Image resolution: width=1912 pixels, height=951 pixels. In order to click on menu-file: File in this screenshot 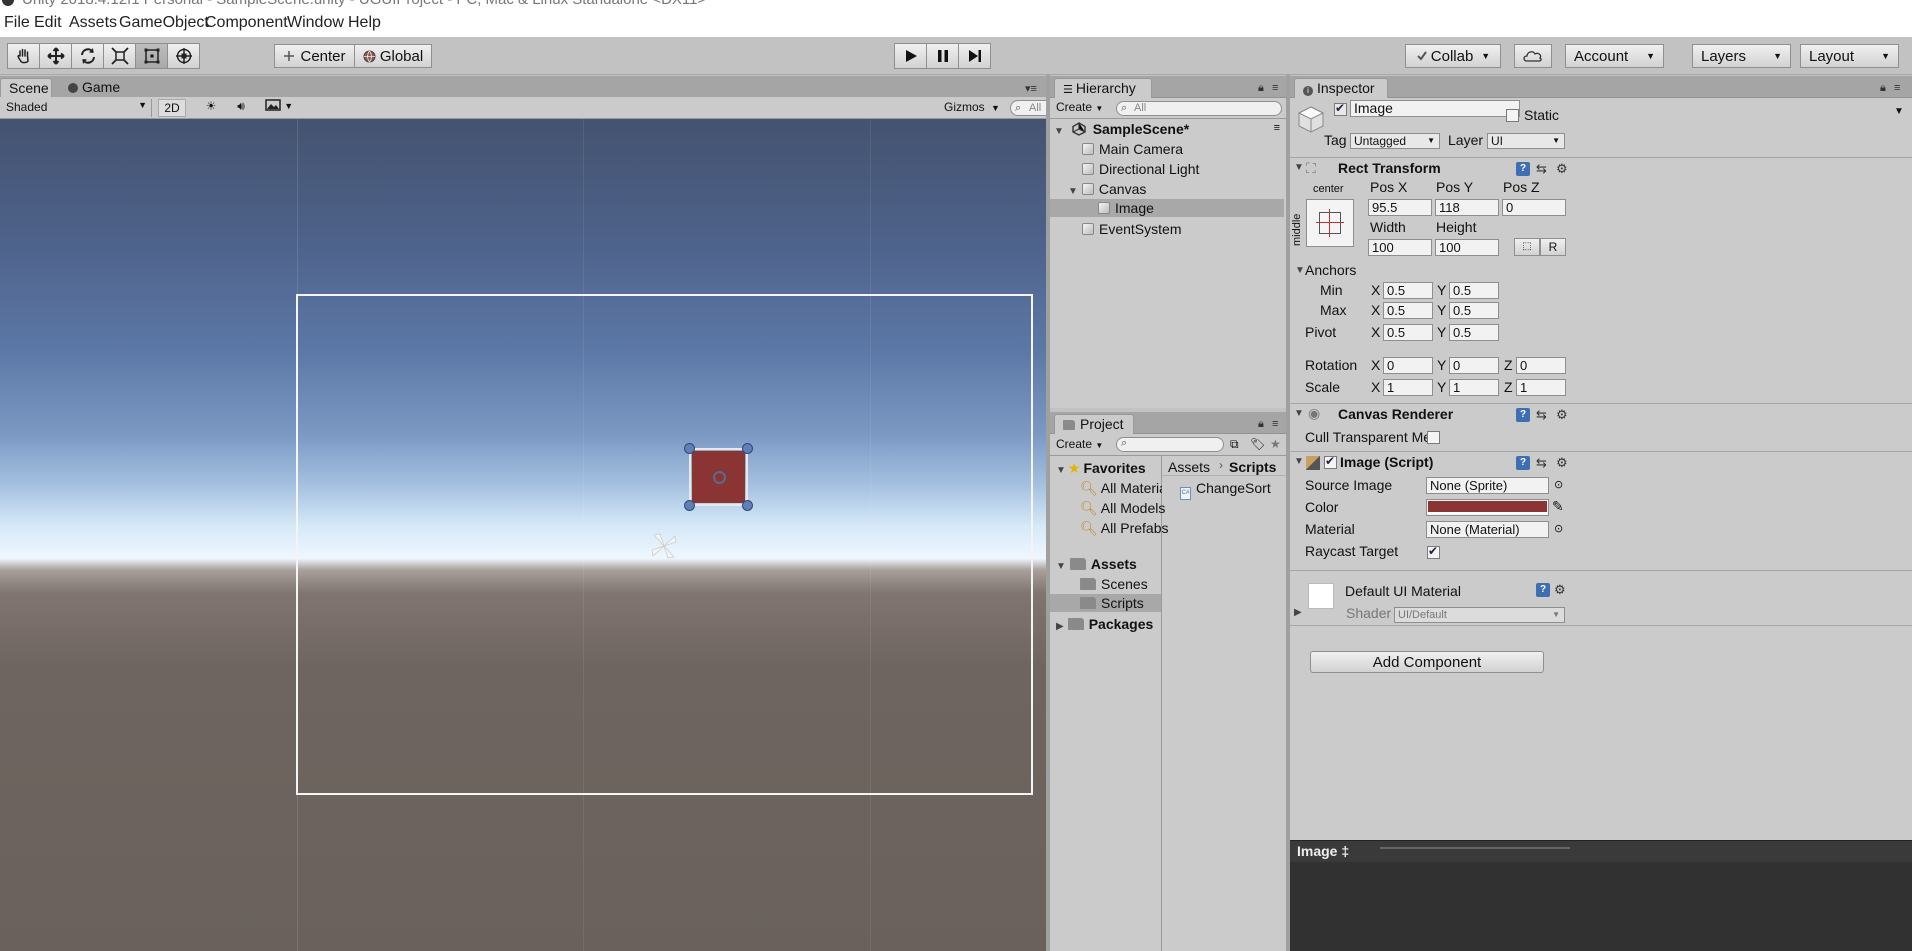, I will do `click(17, 23)`.